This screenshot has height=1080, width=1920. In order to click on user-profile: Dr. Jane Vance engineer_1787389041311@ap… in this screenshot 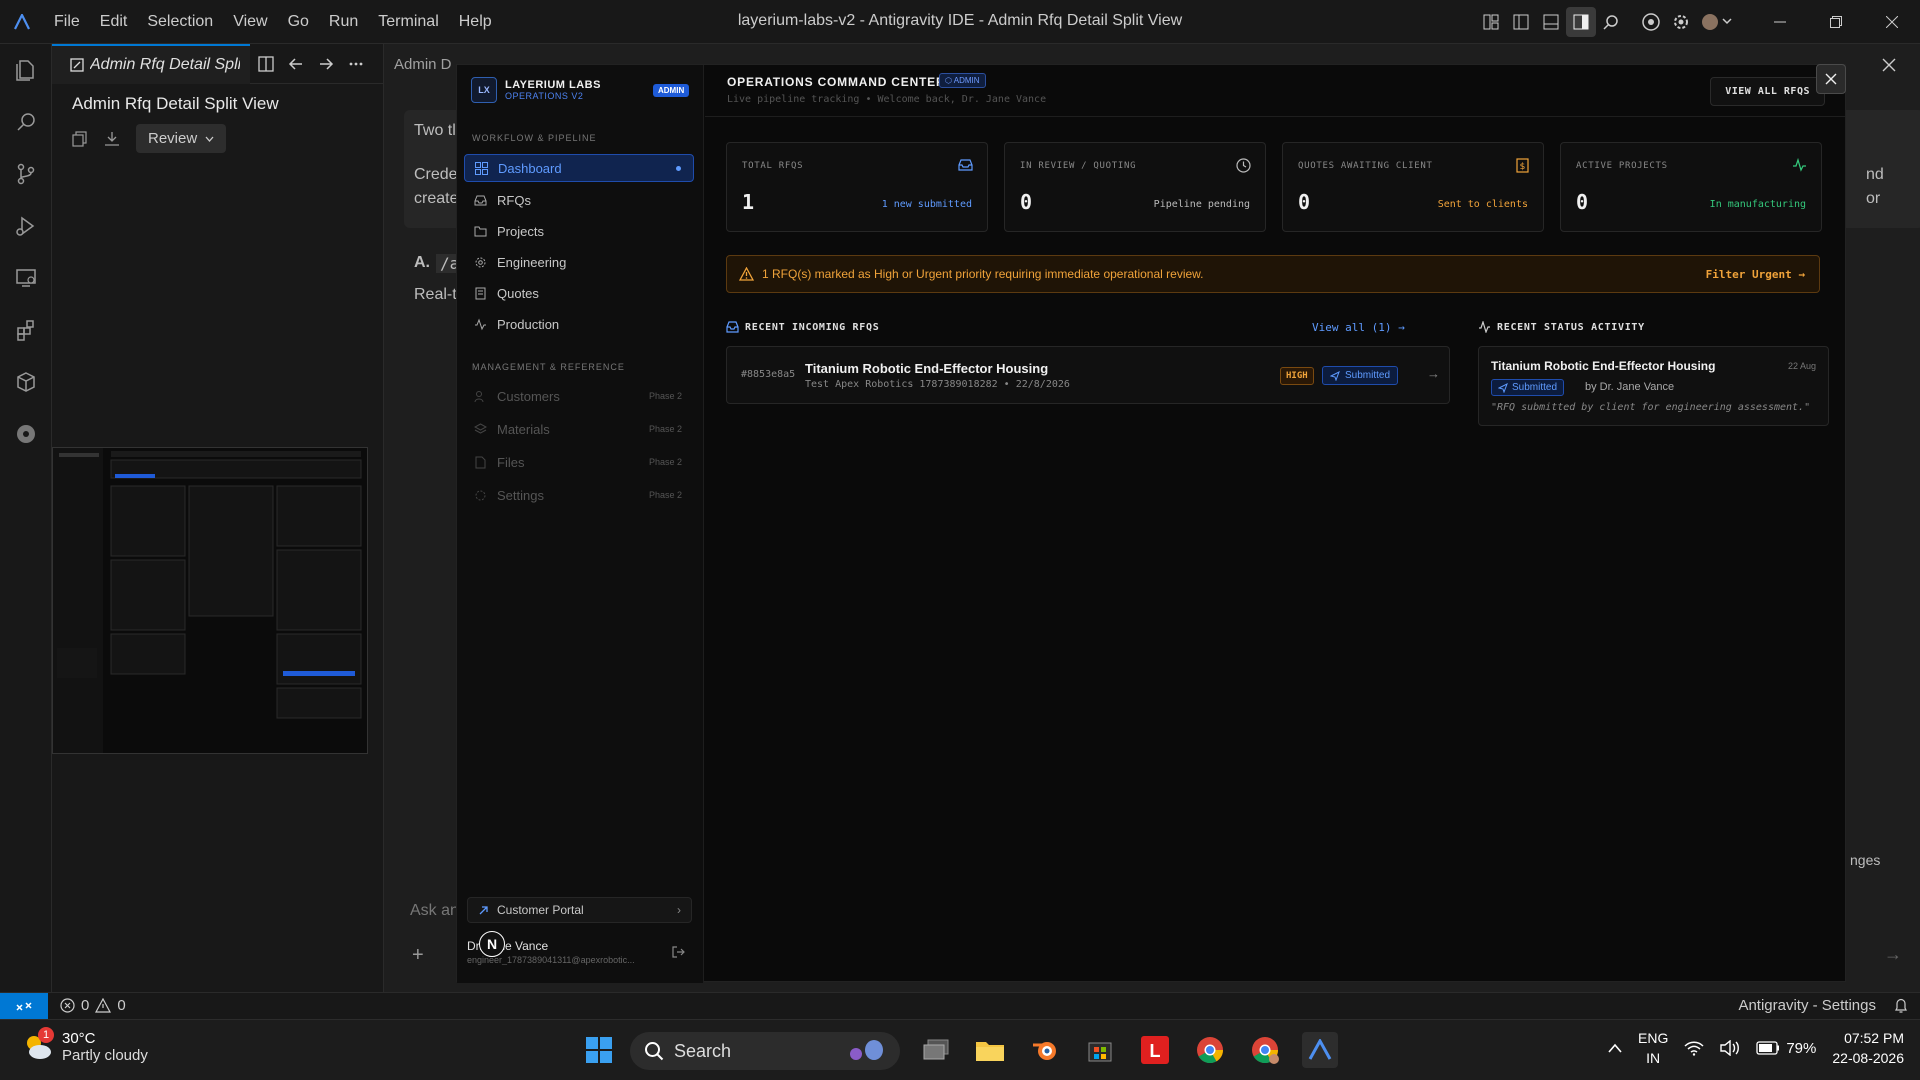, I will do `click(567, 948)`.